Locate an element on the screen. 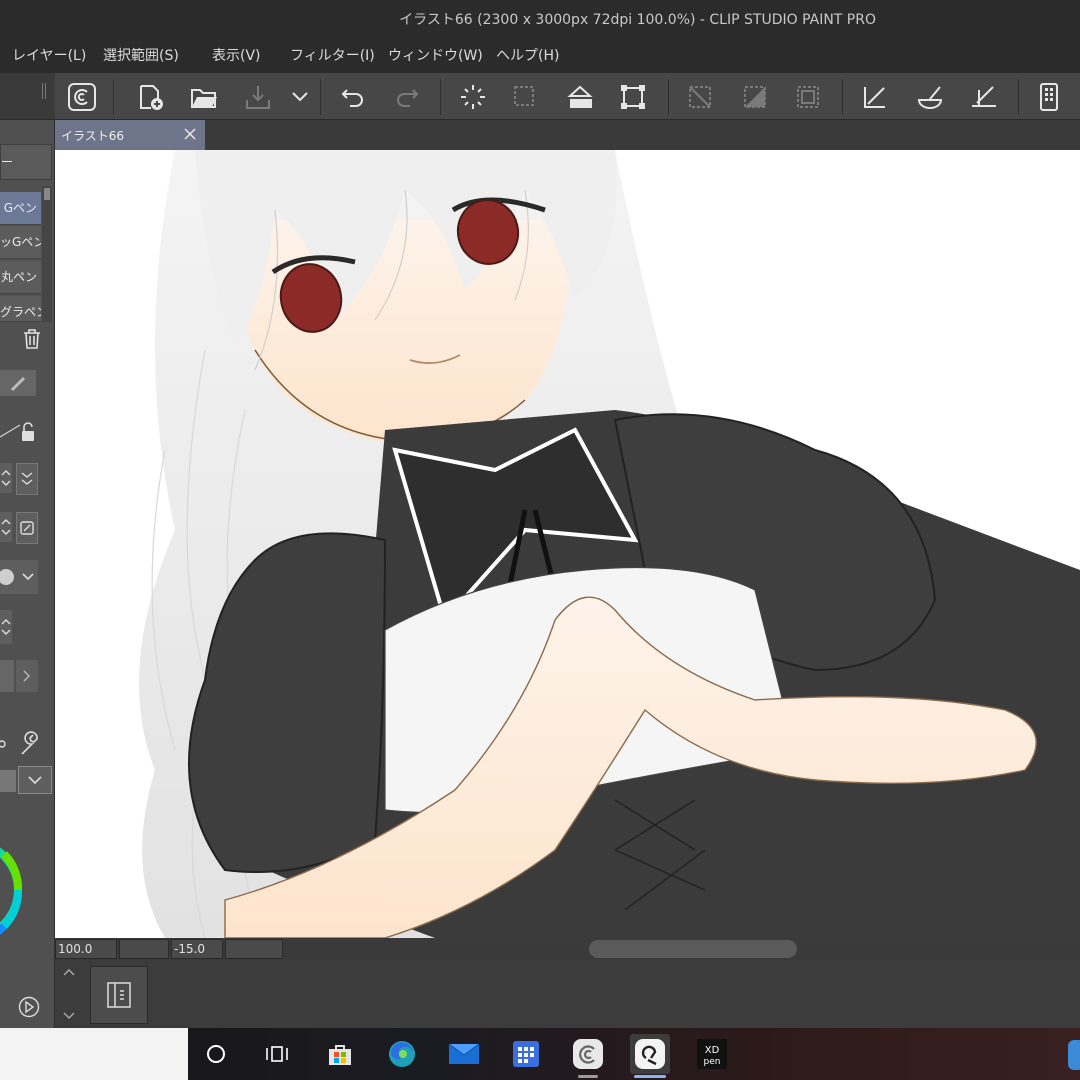 This screenshot has height=1080, width=1080. grip-icon is located at coordinates (44, 91).